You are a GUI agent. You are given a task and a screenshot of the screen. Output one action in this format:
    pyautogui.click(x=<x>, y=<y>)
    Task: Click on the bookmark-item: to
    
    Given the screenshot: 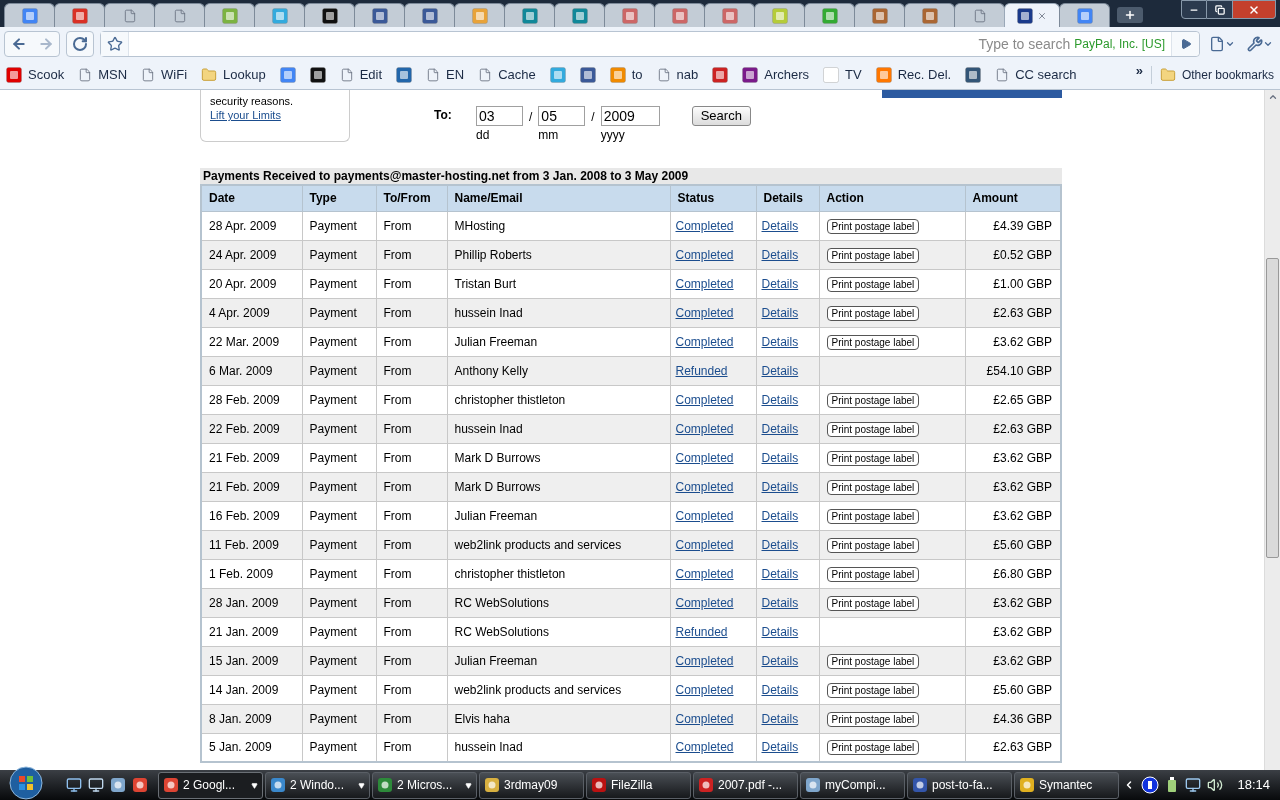 What is the action you would take?
    pyautogui.click(x=626, y=75)
    